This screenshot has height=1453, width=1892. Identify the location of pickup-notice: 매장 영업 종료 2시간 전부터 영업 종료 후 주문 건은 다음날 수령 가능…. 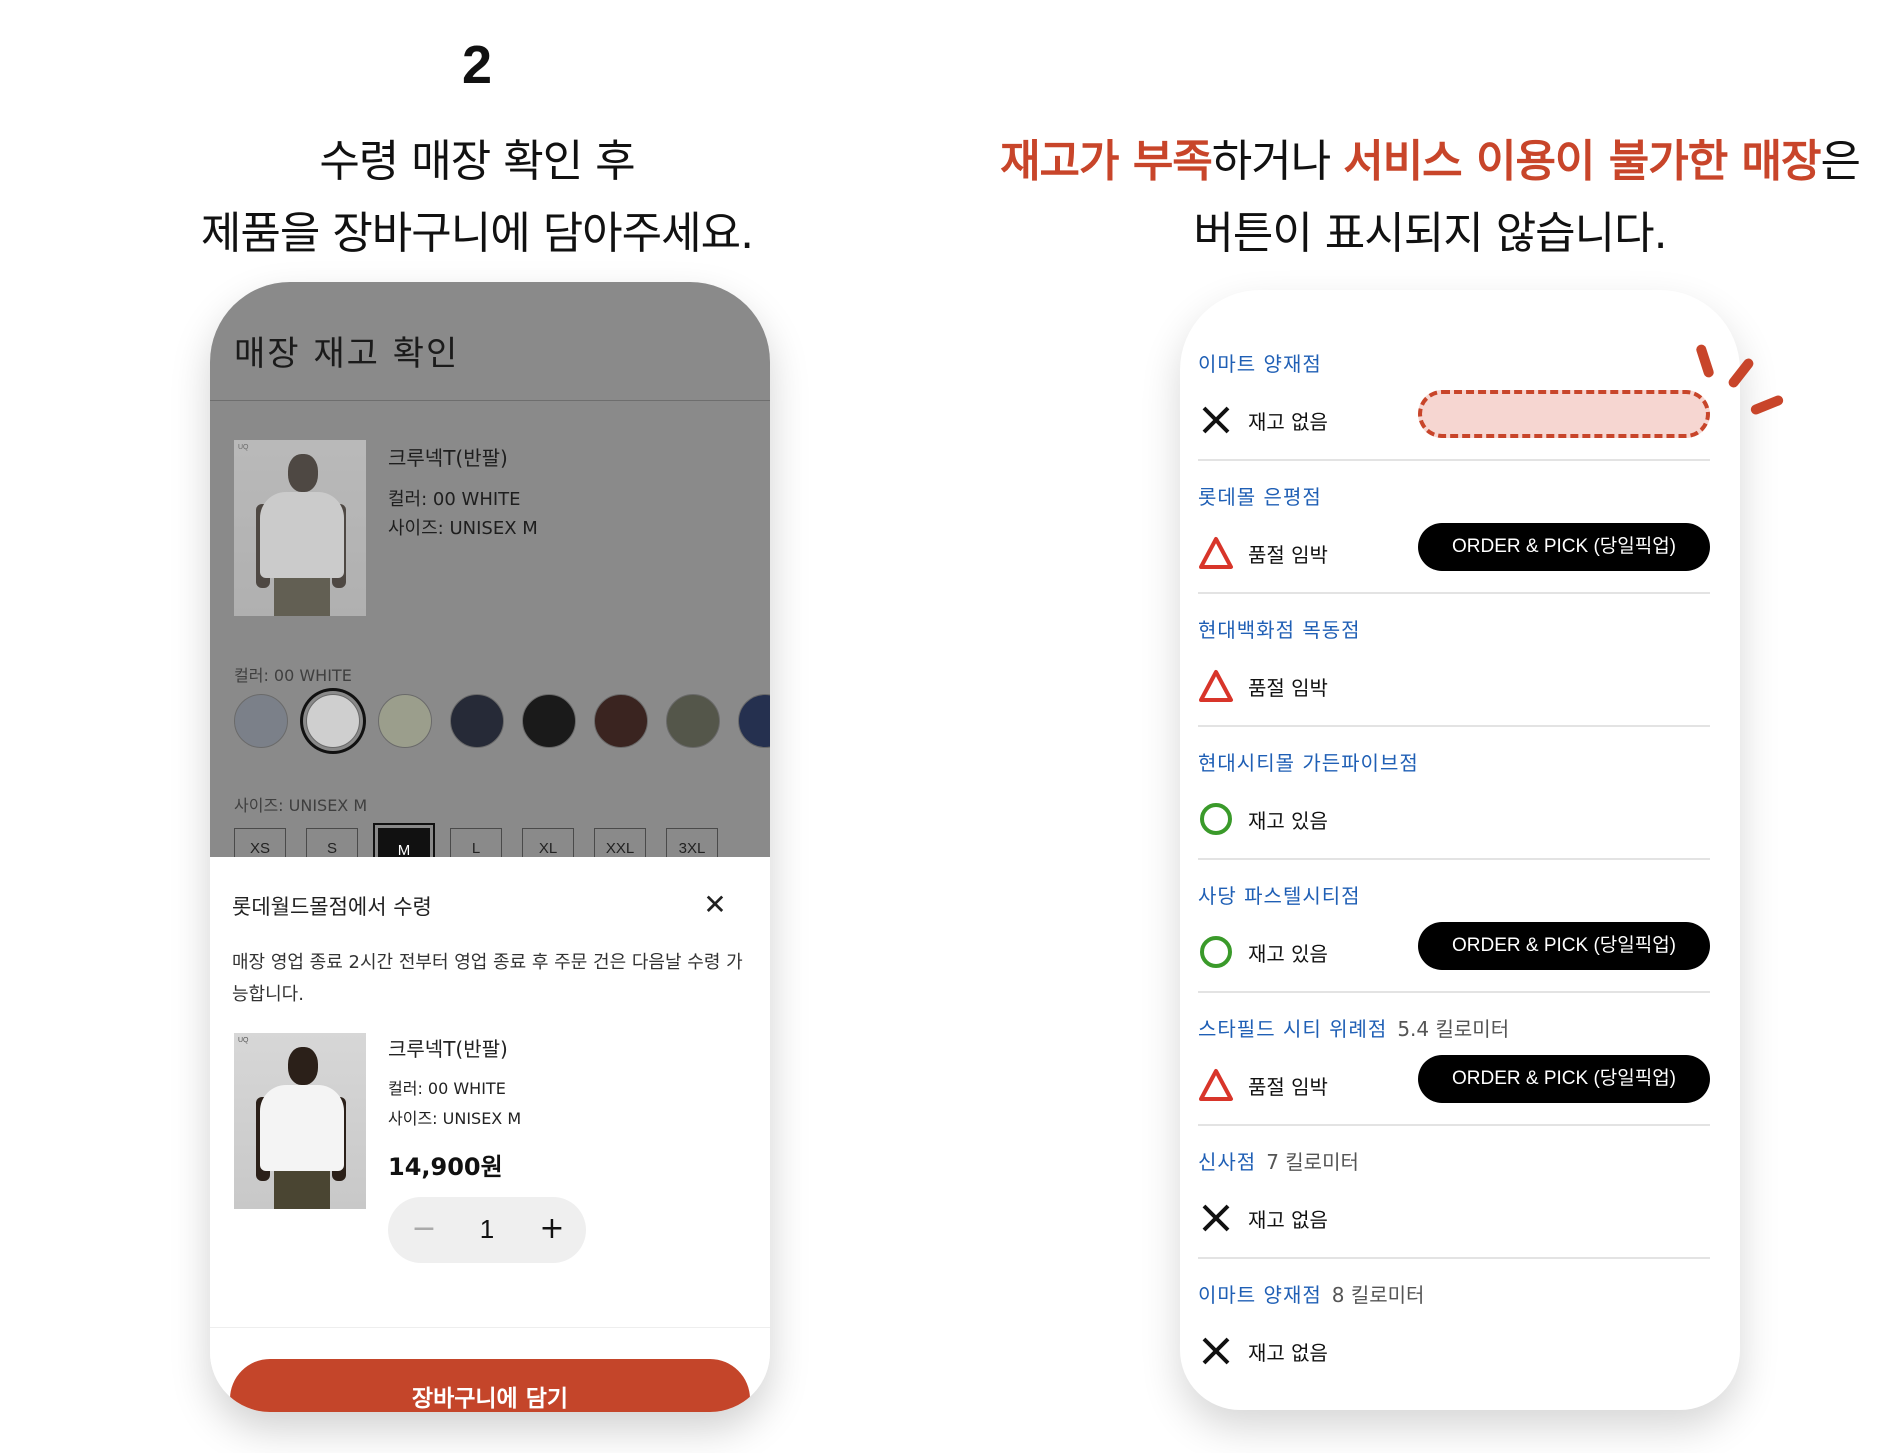
(487, 978).